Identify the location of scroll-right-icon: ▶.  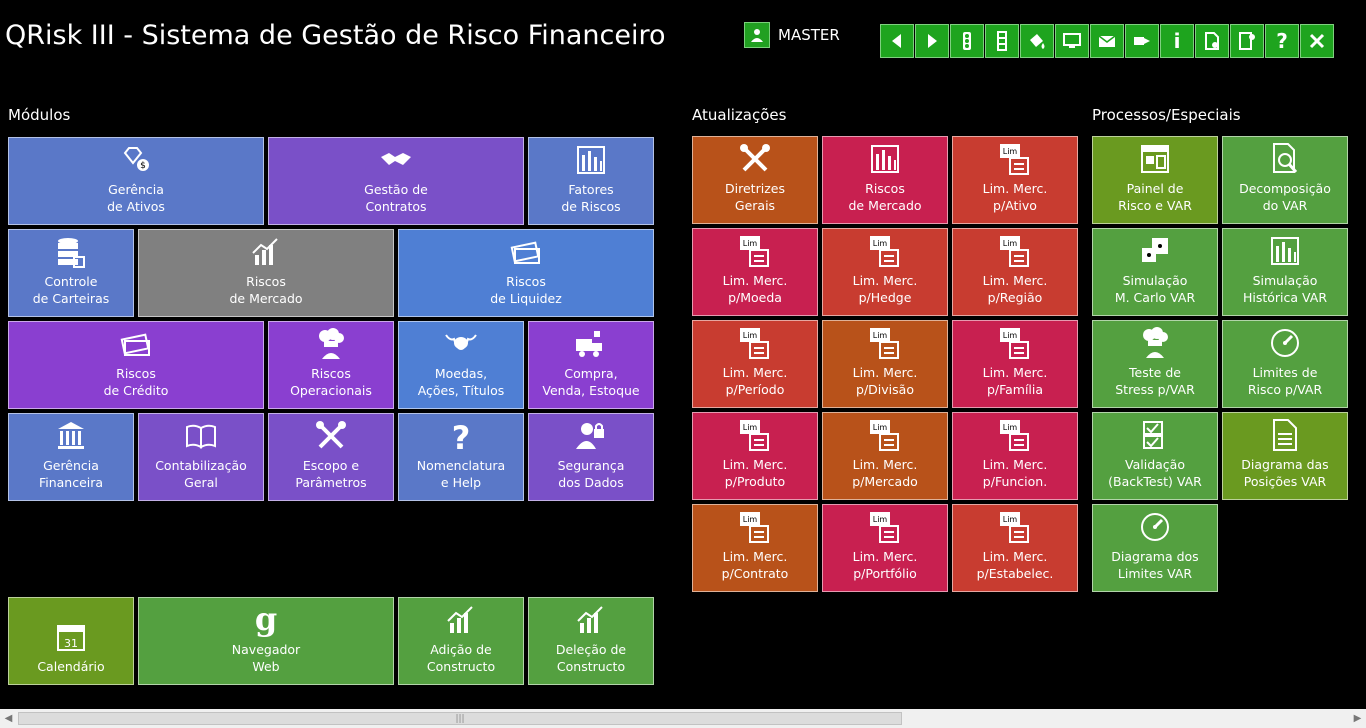
(1357, 718).